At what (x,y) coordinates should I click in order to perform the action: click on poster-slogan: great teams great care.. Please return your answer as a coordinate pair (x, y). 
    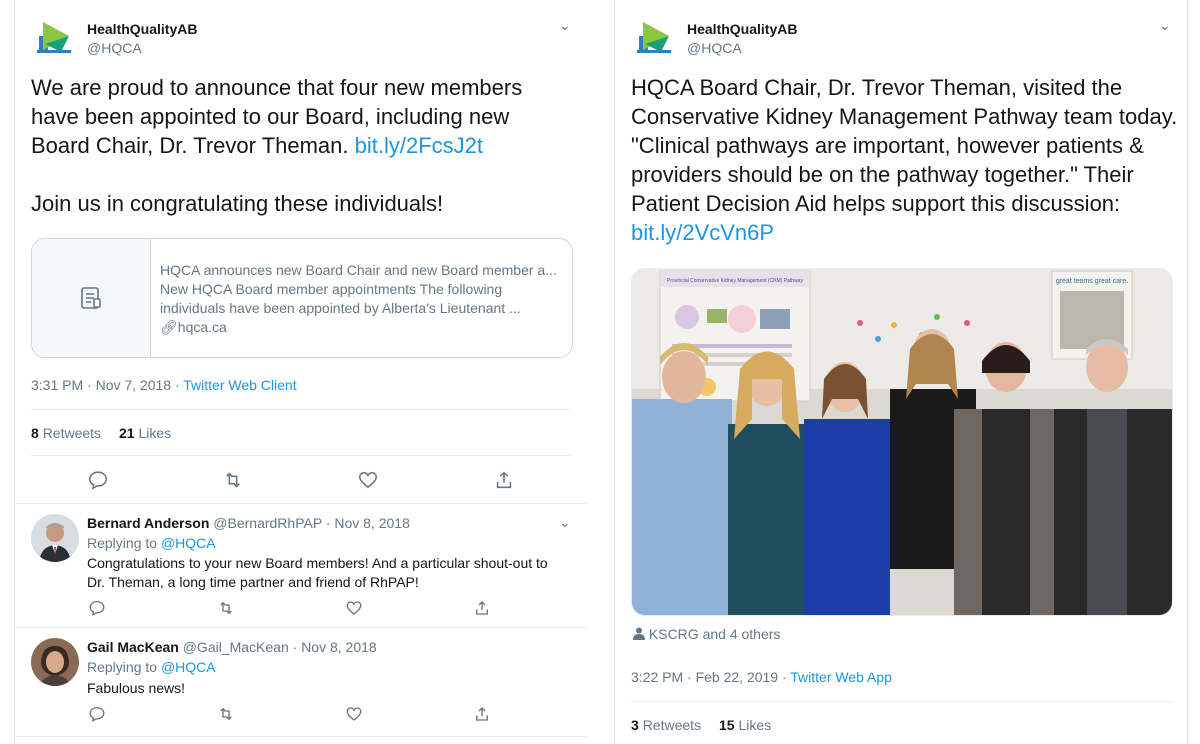
    Looking at the image, I should click on (1092, 281).